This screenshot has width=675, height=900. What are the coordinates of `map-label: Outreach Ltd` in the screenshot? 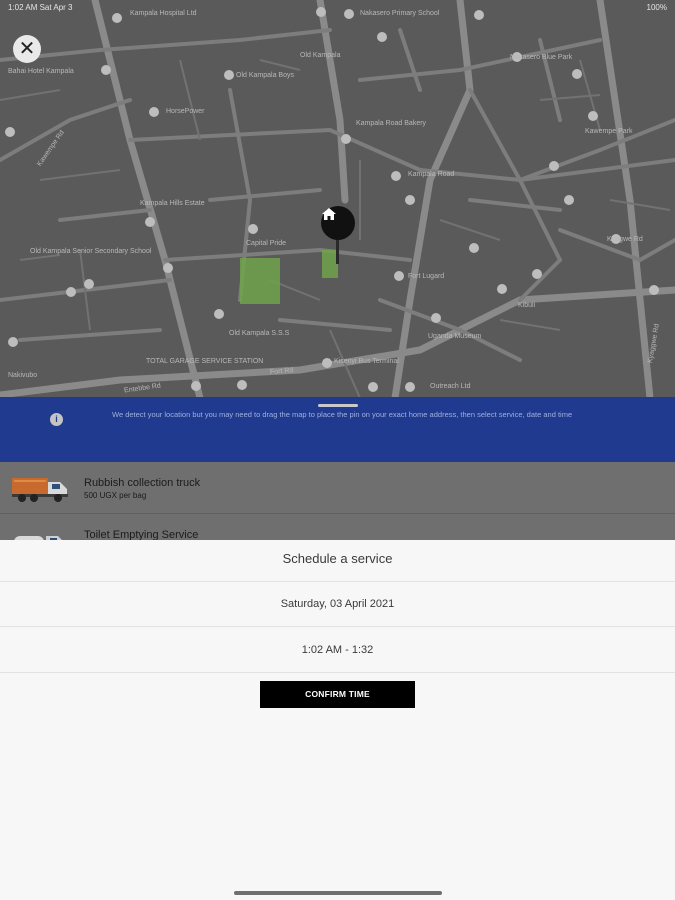 It's located at (450, 386).